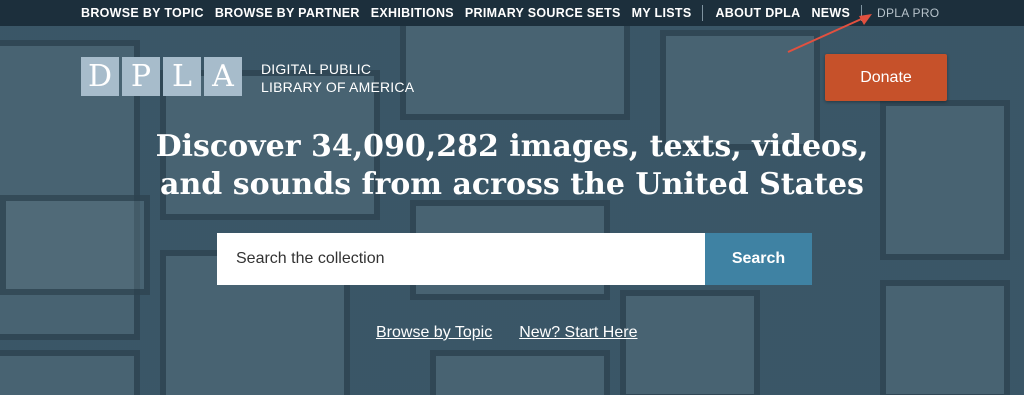  What do you see at coordinates (287, 13) in the screenshot?
I see `nav-browse-by-partner: BROWSE BY PARTNER` at bounding box center [287, 13].